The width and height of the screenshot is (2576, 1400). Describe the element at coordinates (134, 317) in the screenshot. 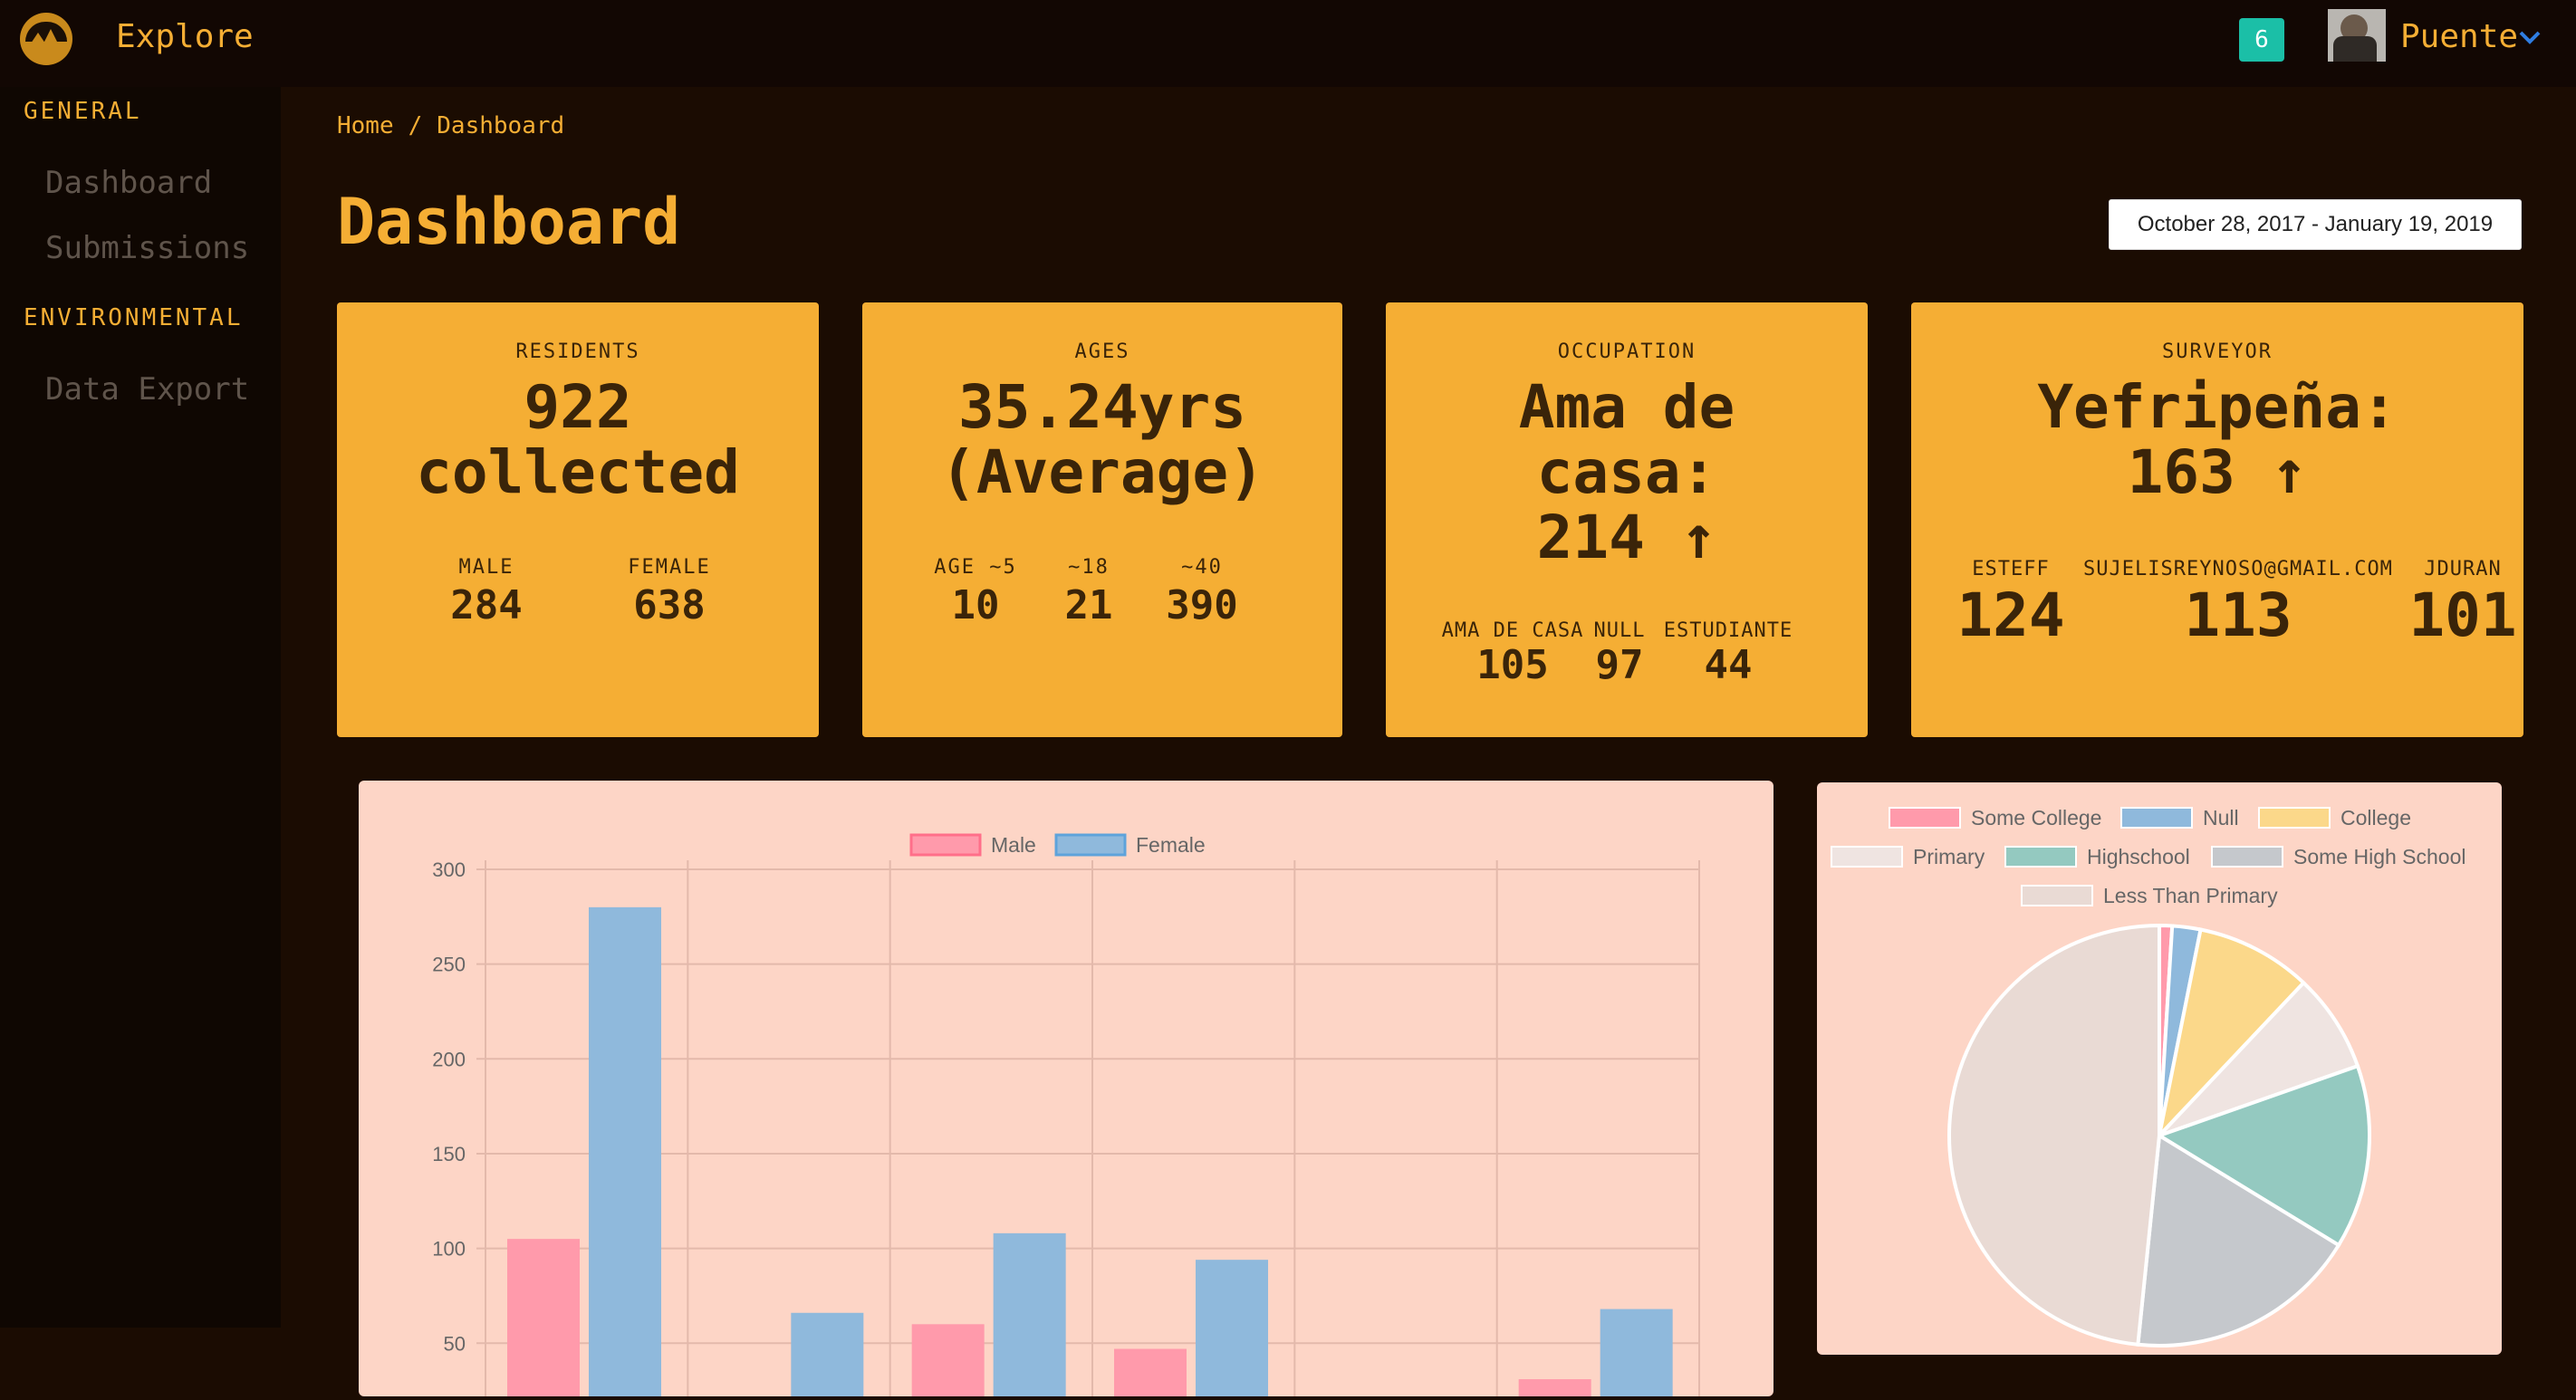

I see `sidebar-section-environmental: ENVIRONMENTAL` at that location.